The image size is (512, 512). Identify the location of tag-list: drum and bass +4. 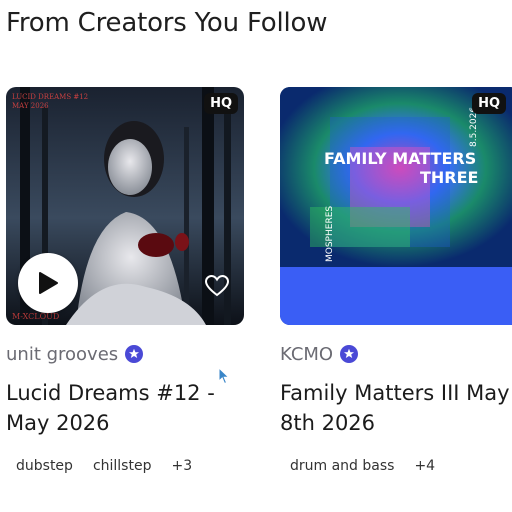
(396, 466).